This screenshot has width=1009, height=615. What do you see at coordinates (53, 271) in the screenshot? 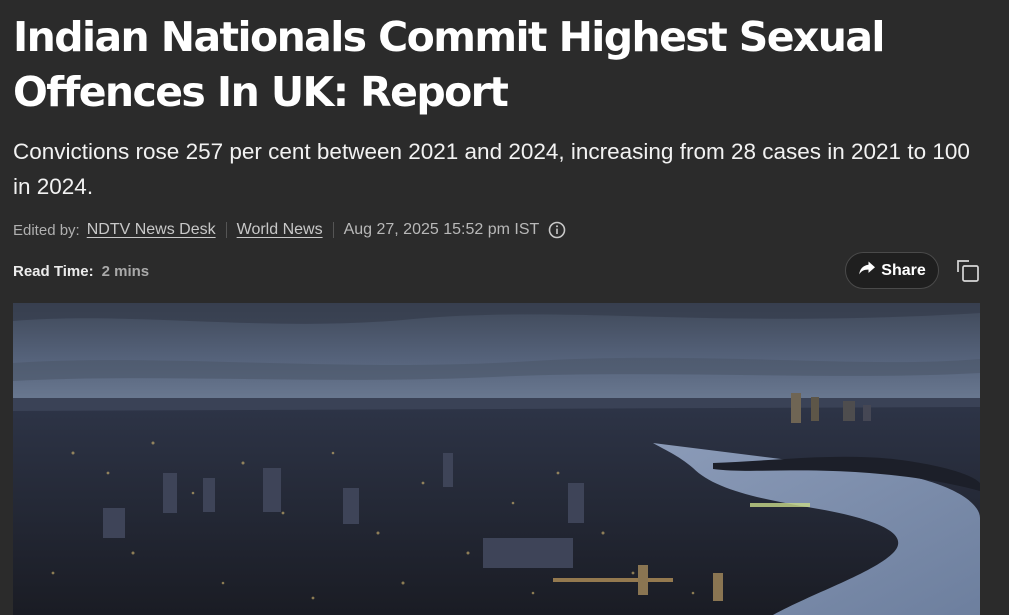
I see `read-time-label: Read Time:` at bounding box center [53, 271].